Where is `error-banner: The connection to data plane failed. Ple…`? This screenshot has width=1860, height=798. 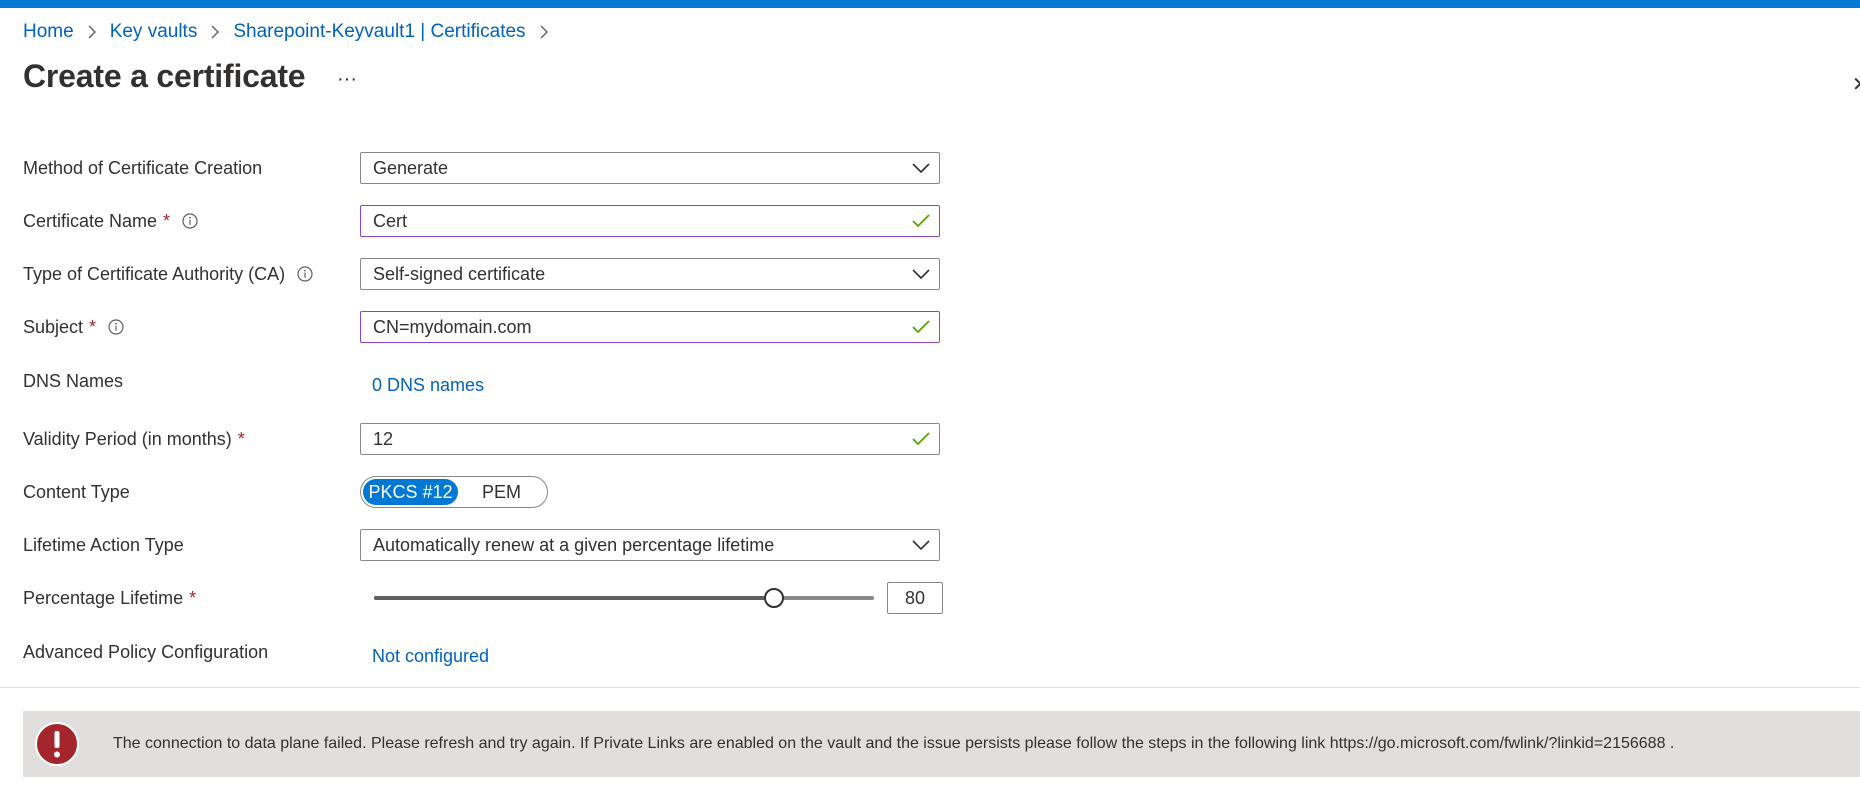
error-banner: The connection to data plane failed. Ple… is located at coordinates (941, 744).